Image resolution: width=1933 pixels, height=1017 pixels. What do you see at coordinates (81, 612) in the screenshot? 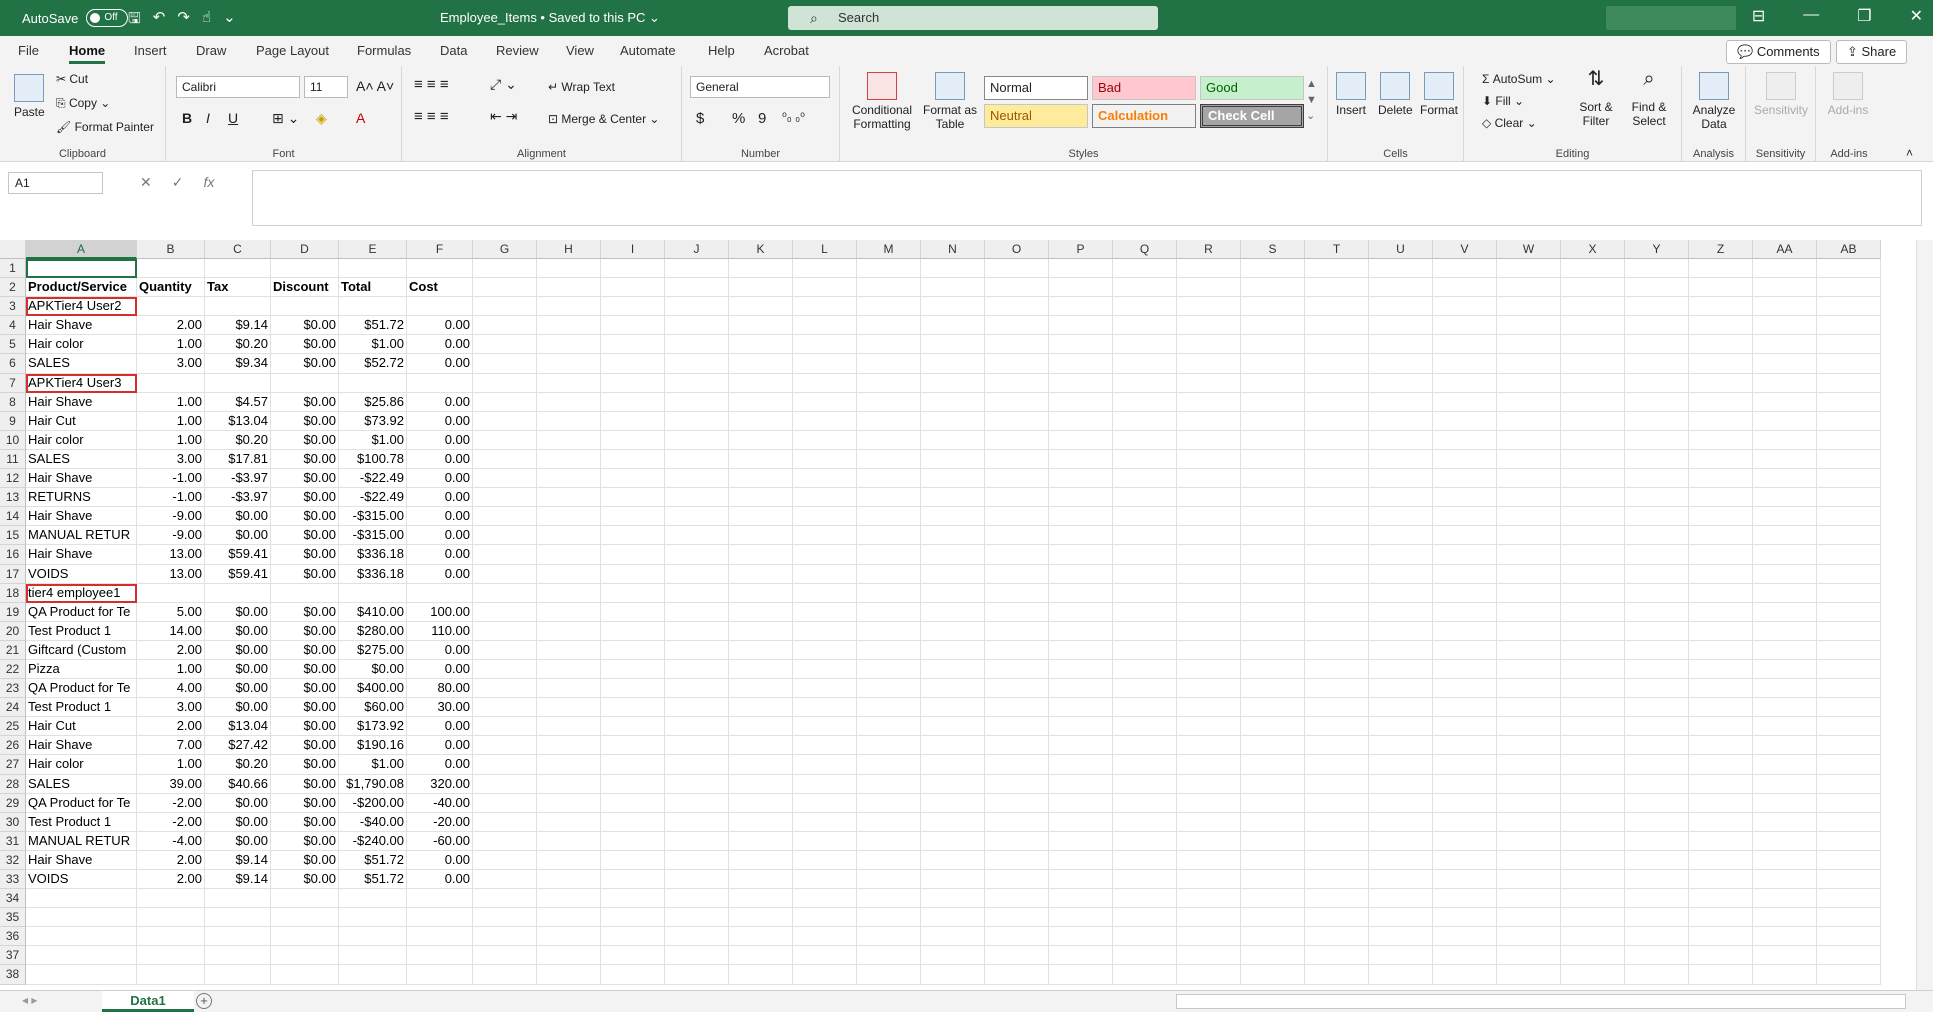
I see `cell: QA Product for Te` at bounding box center [81, 612].